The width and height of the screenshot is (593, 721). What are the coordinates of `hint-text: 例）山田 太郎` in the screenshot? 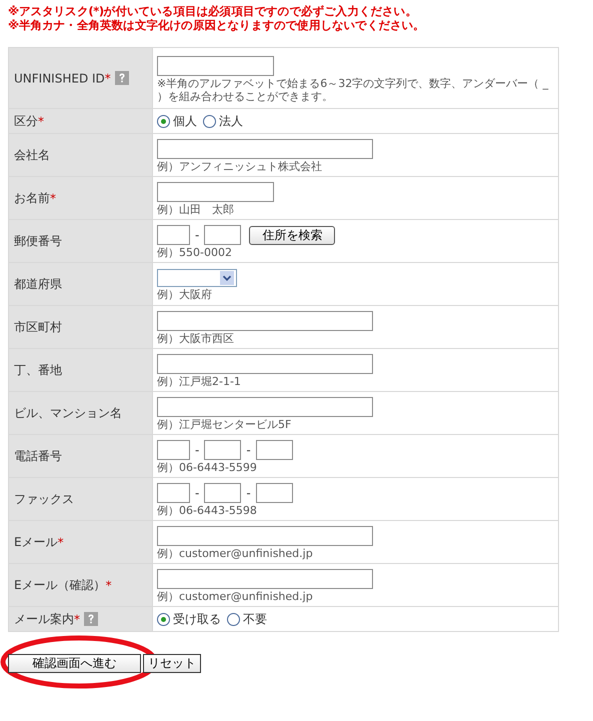 It's located at (196, 209).